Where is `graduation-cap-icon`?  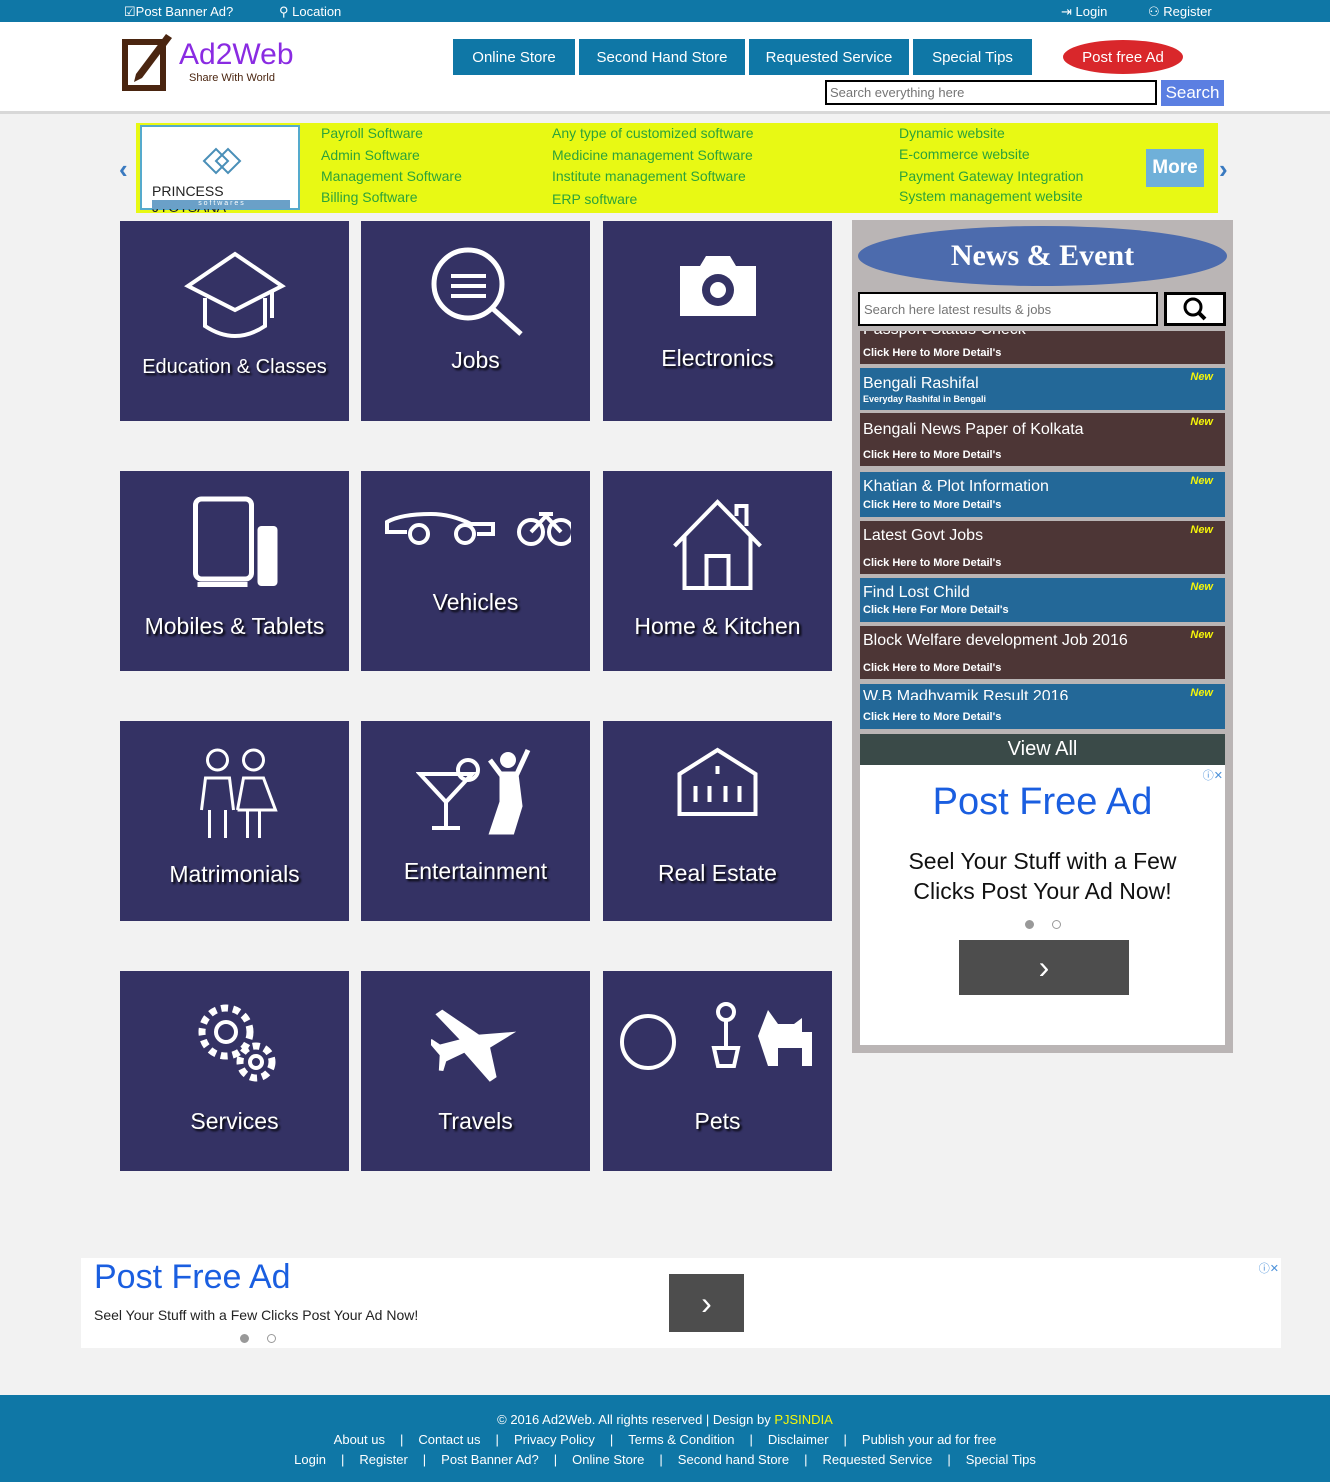 graduation-cap-icon is located at coordinates (234, 294).